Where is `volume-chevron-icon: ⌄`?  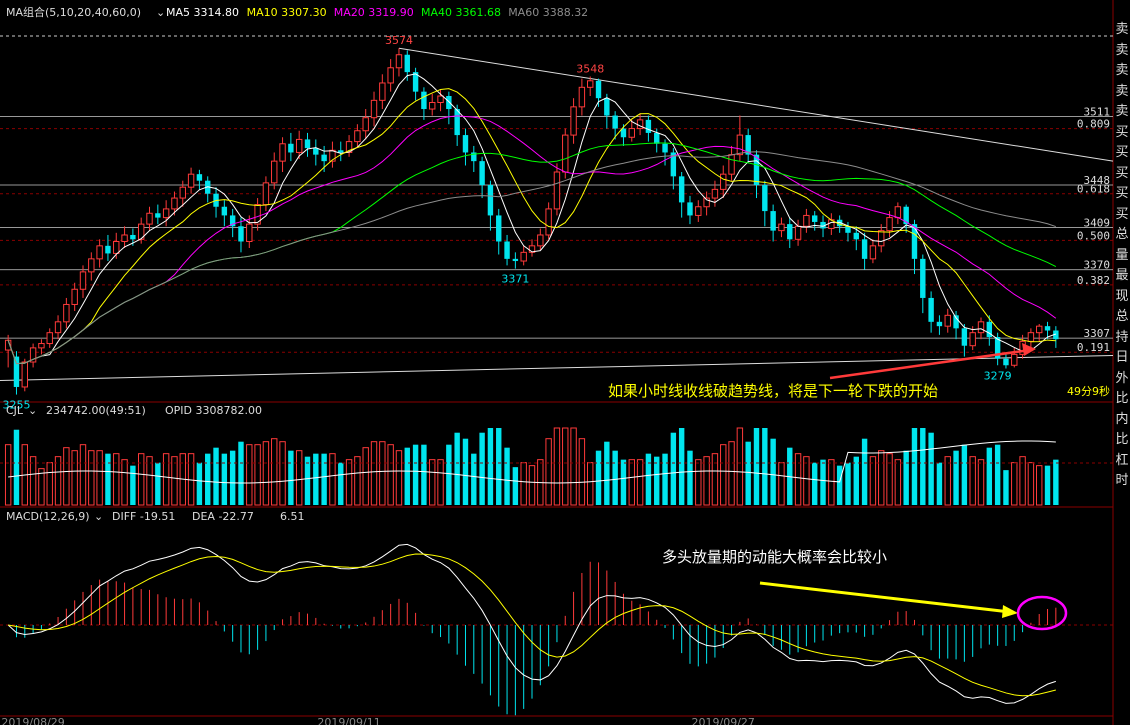 volume-chevron-icon: ⌄ is located at coordinates (32, 410).